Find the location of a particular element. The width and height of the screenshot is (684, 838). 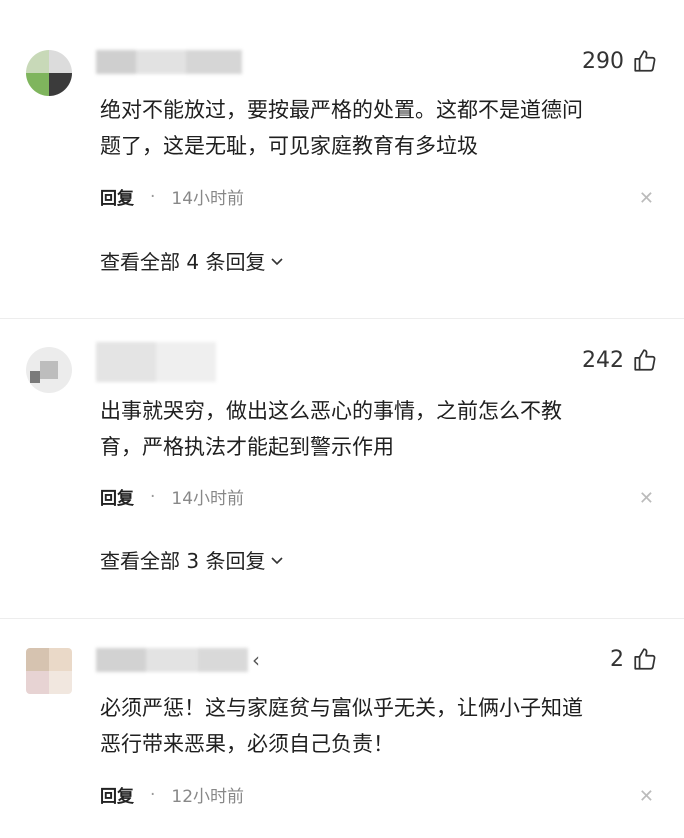

like-count: 2 is located at coordinates (617, 659).